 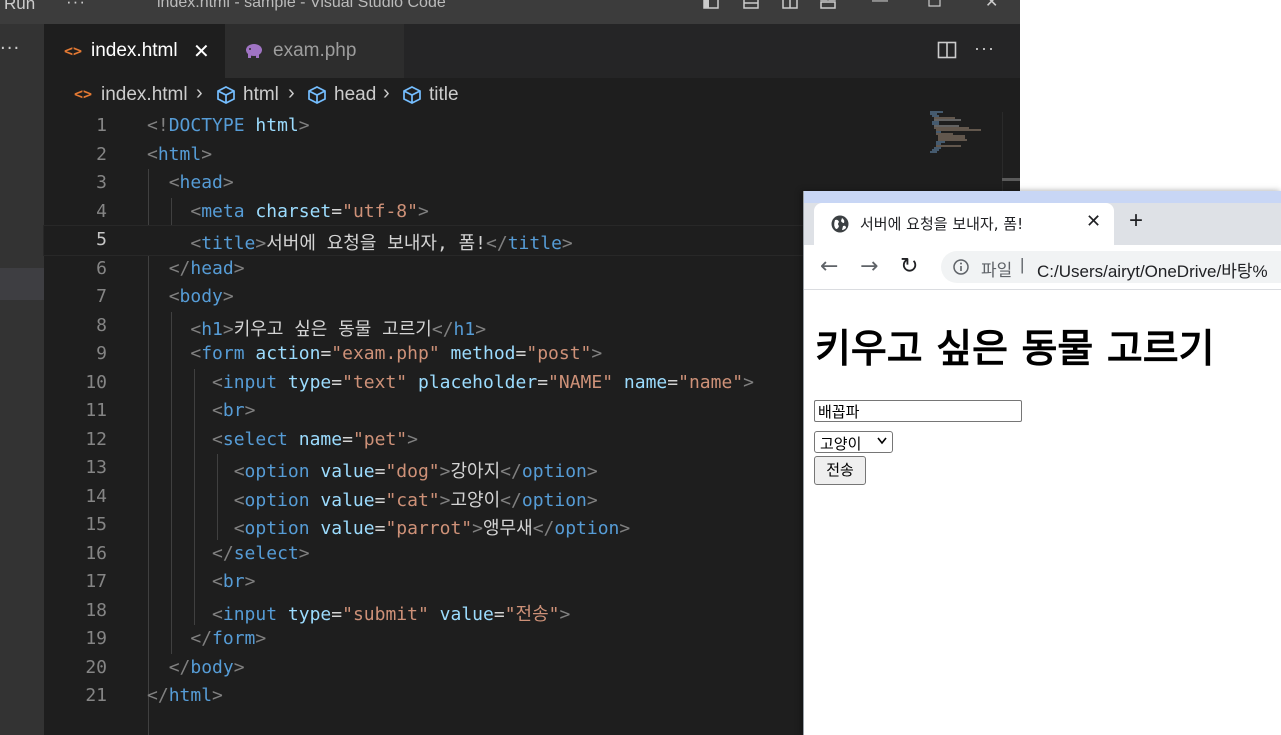 What do you see at coordinates (828, 4) in the screenshot?
I see `customize-layout-icon` at bounding box center [828, 4].